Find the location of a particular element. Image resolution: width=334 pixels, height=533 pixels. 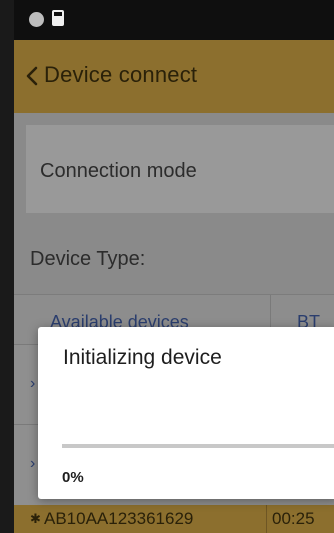

device-type-label: Device Type: is located at coordinates (88, 259).